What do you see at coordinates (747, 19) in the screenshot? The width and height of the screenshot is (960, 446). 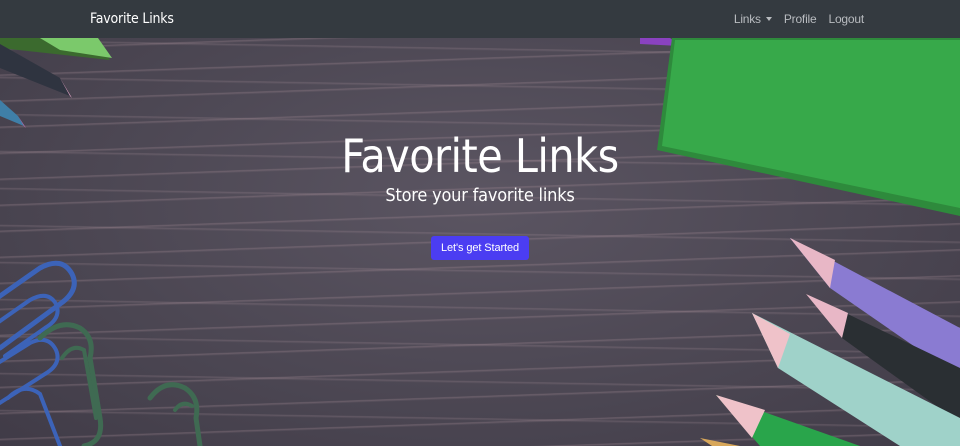 I see `nav-links-label: Links` at bounding box center [747, 19].